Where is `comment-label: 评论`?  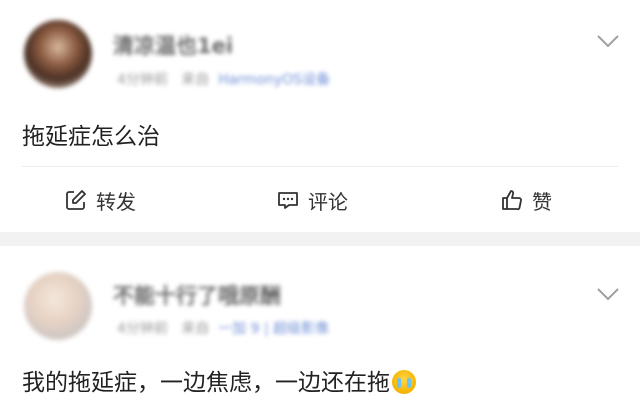
comment-label: 评论 is located at coordinates (328, 201).